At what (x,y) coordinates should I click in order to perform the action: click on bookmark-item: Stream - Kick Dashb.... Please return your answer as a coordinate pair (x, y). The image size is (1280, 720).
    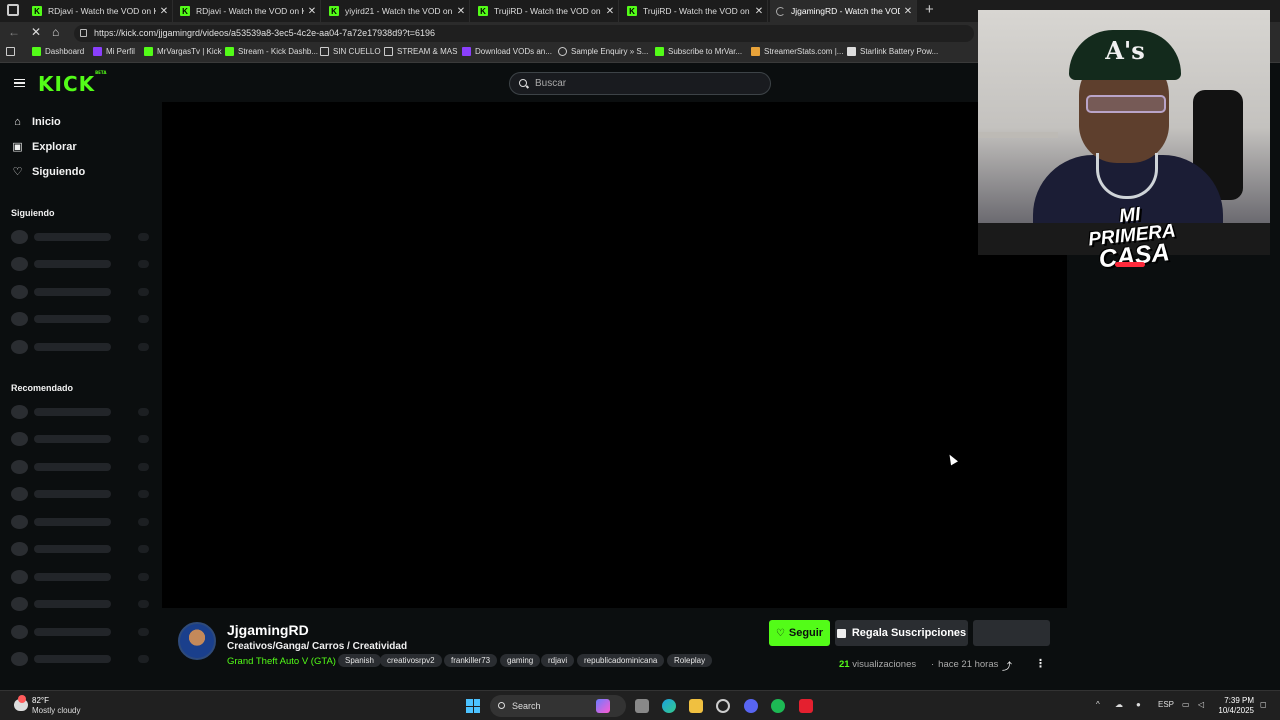
    Looking at the image, I should click on (271, 51).